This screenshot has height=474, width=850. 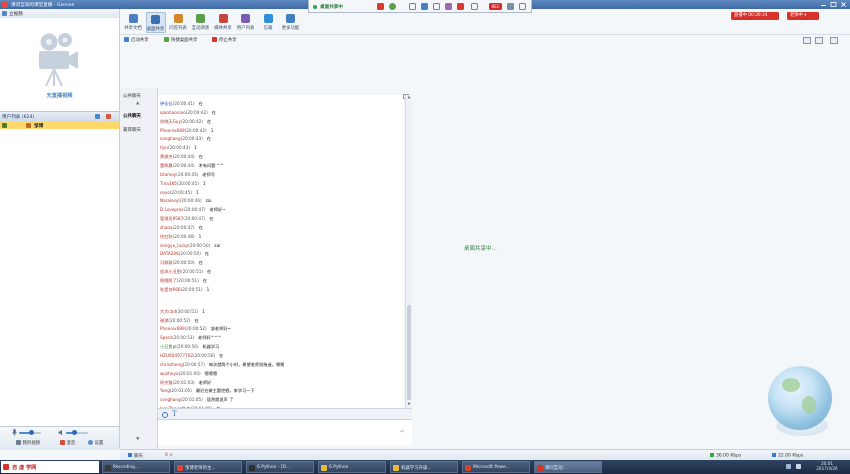 I want to click on network-tray-icon, so click(x=788, y=466).